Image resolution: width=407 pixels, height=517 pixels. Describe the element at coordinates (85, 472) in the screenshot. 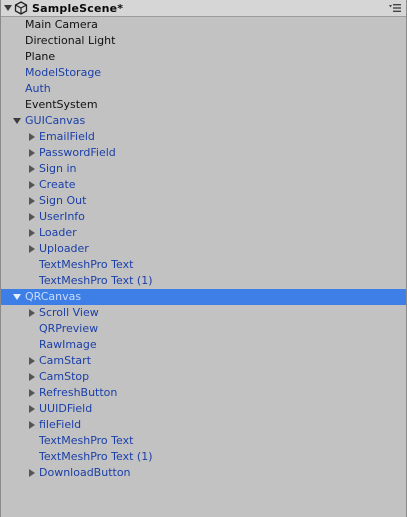

I see `item-label: DownloadButton` at that location.